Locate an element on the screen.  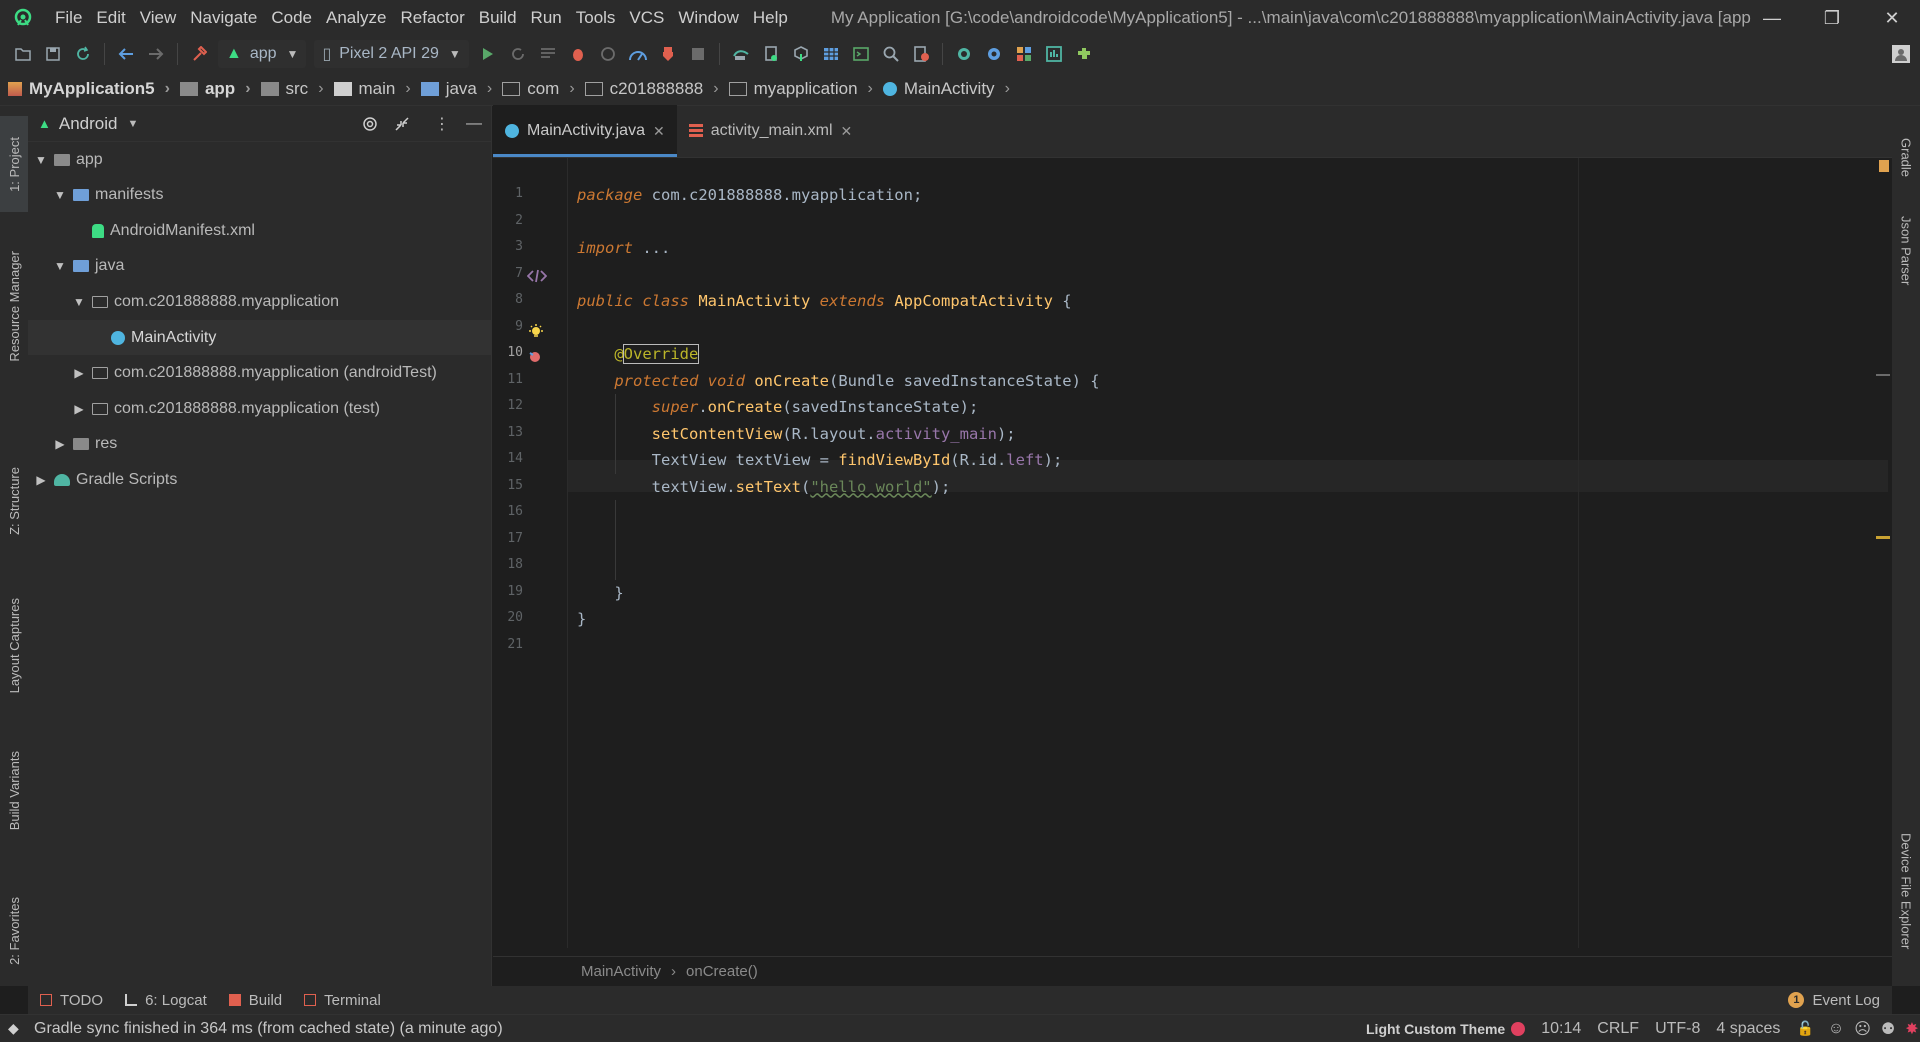
intention-bulb-icon is located at coordinates (536, 334).